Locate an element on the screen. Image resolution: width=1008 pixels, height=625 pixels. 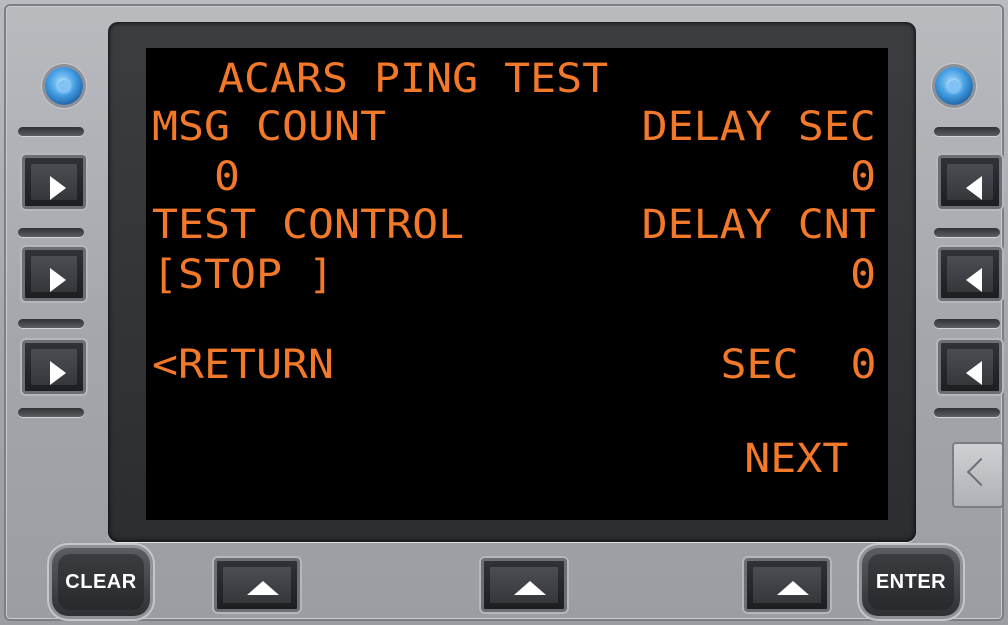
enter-button: ENTER is located at coordinates (911, 582).